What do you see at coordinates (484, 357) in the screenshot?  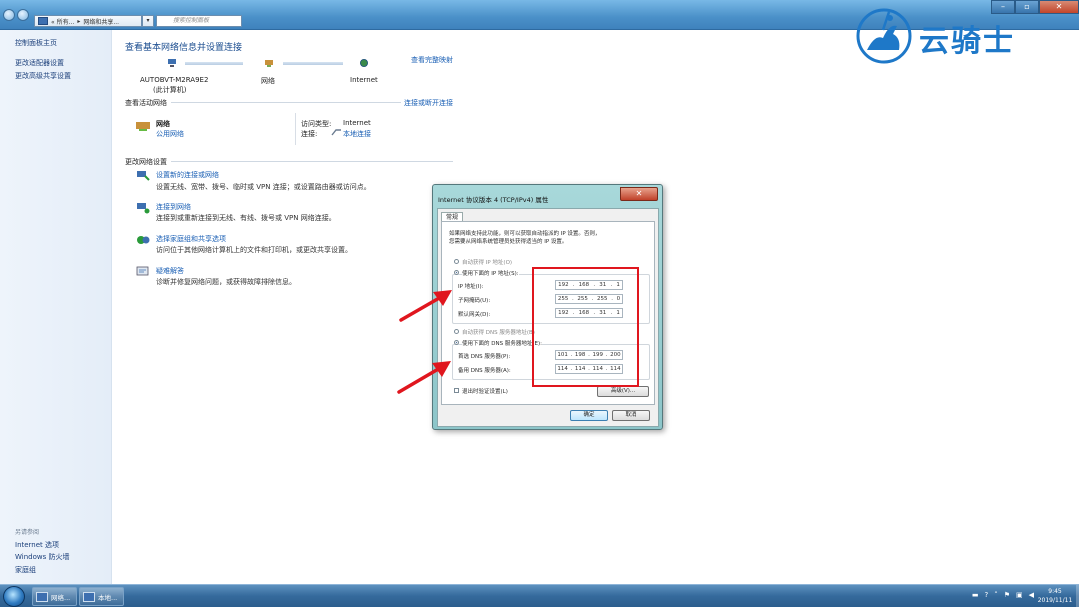 I see `preferred-dns-label: 首选 DNS 服务器(P):` at bounding box center [484, 357].